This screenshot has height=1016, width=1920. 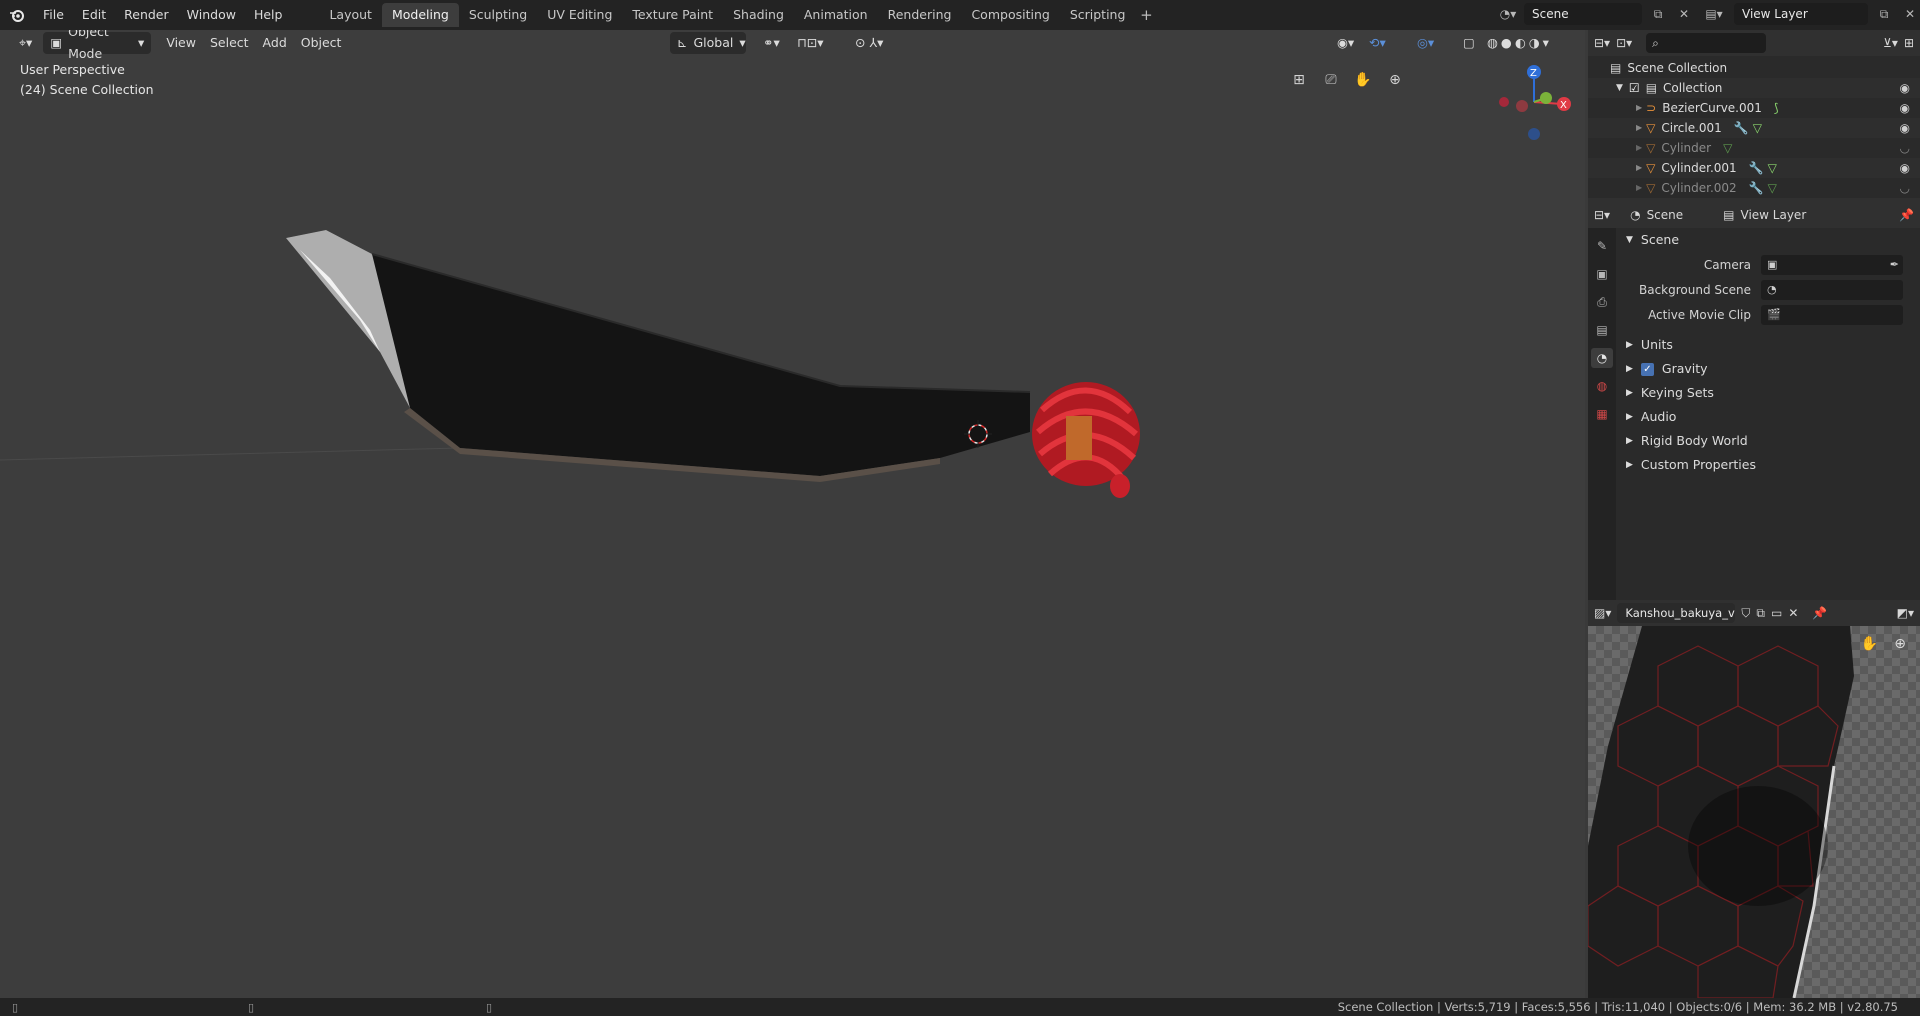 What do you see at coordinates (1793, 613) in the screenshot?
I see `unlink-image-icon: ✕` at bounding box center [1793, 613].